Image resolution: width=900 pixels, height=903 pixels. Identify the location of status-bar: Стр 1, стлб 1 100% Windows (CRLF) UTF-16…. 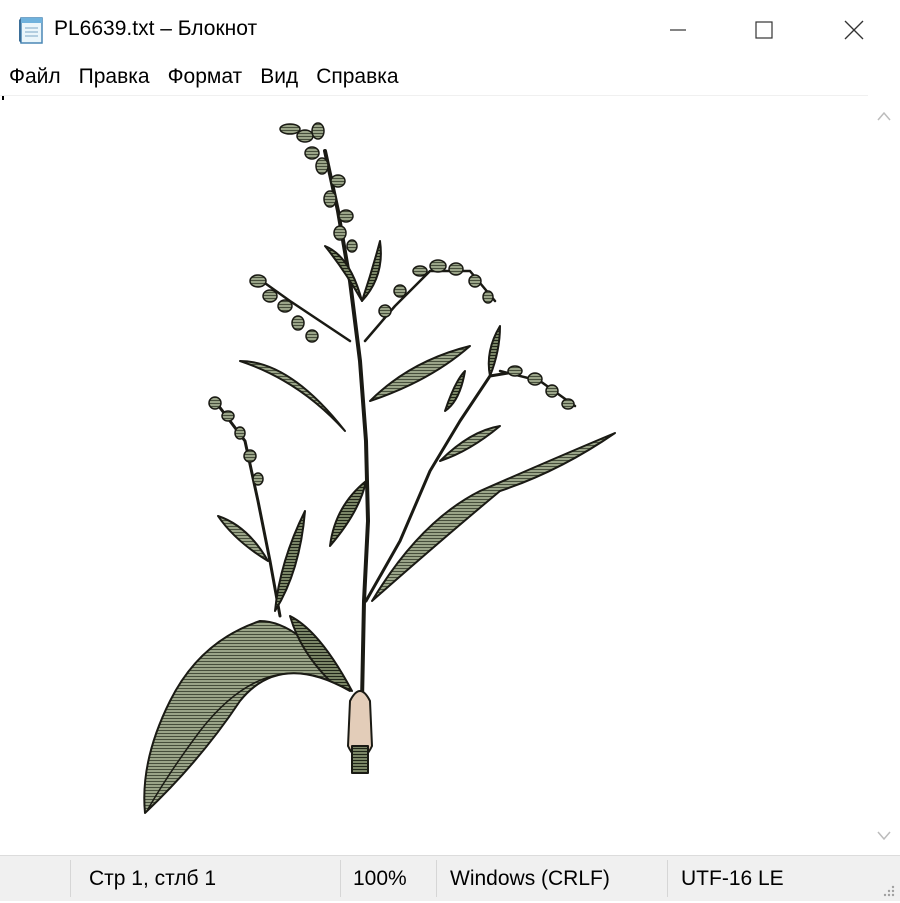
(450, 878).